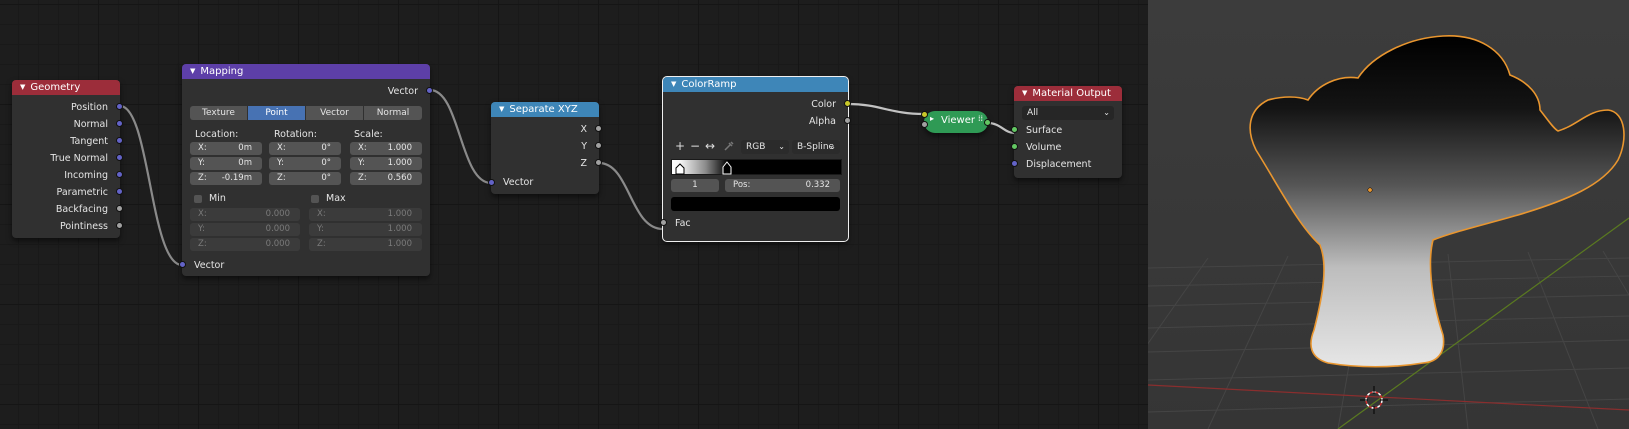 The width and height of the screenshot is (1629, 429). What do you see at coordinates (402, 91) in the screenshot?
I see `socket-label-vector-out: Vector` at bounding box center [402, 91].